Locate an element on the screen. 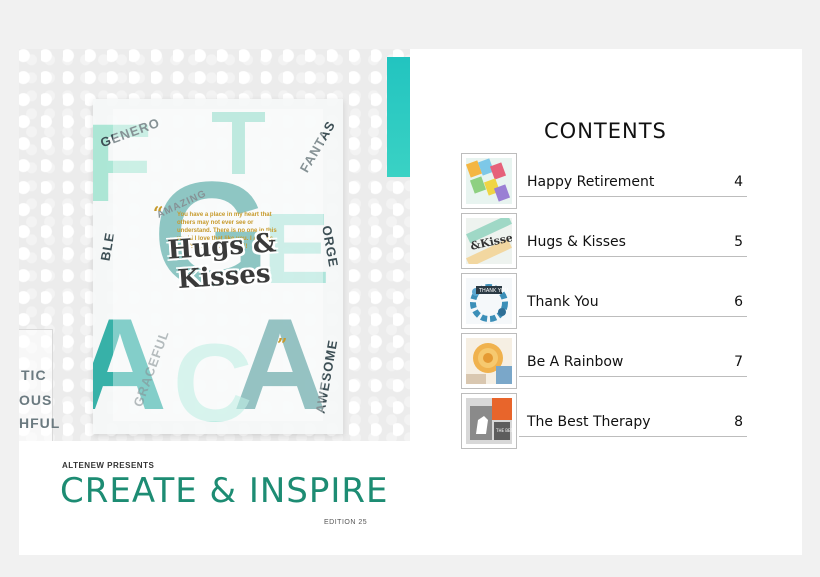 The width and height of the screenshot is (820, 577). toc-entry-title: Hugs & Kisses is located at coordinates (576, 242).